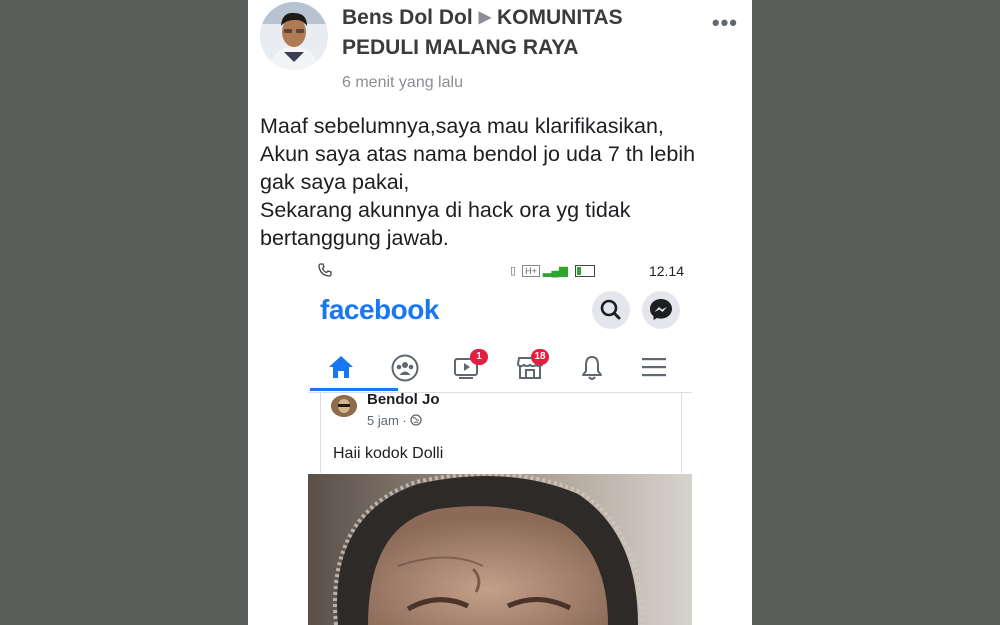 The image size is (1000, 625). I want to click on signal-icon: ▂▄▆, so click(555, 271).